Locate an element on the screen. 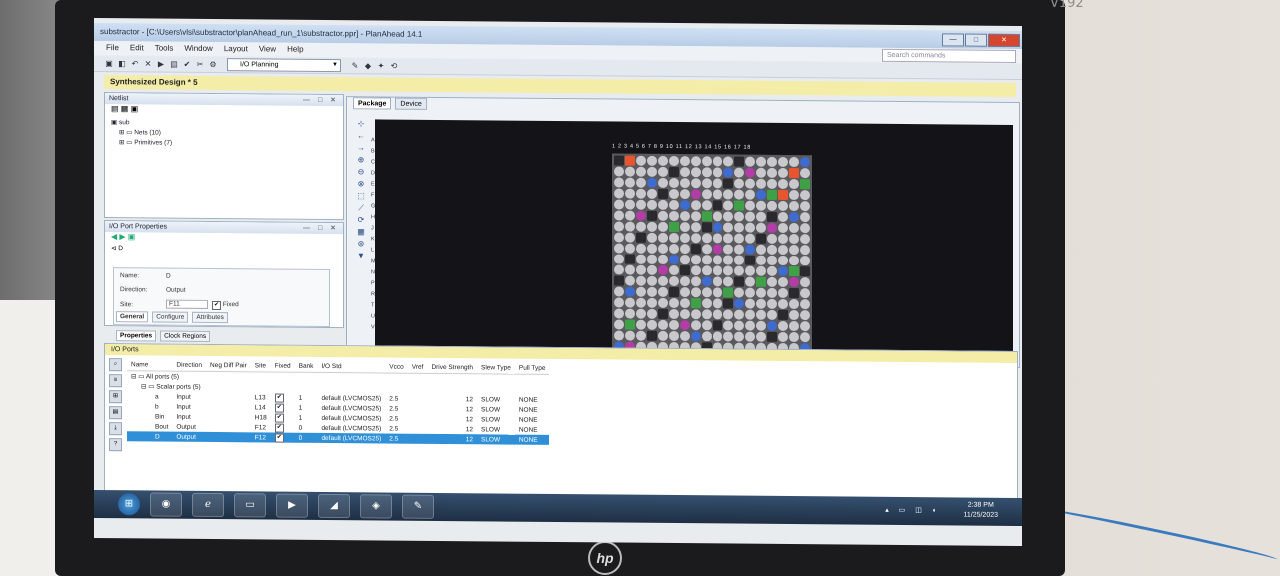  col-vcco: Vcco is located at coordinates (396, 367).